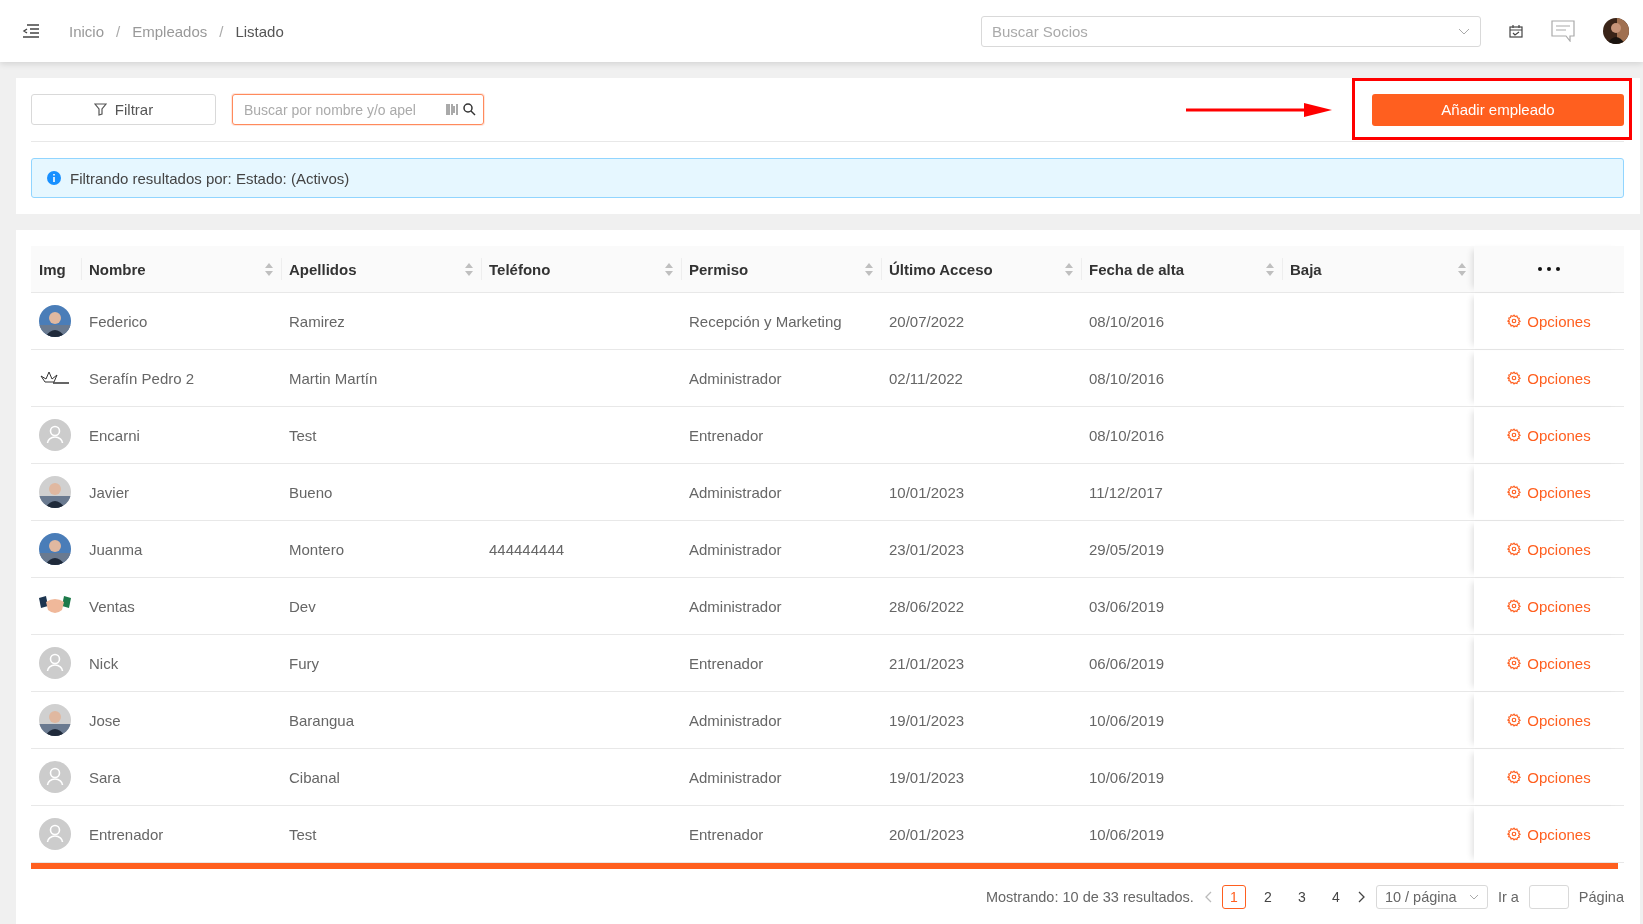  I want to click on first-name-cell: Nick, so click(104, 663).